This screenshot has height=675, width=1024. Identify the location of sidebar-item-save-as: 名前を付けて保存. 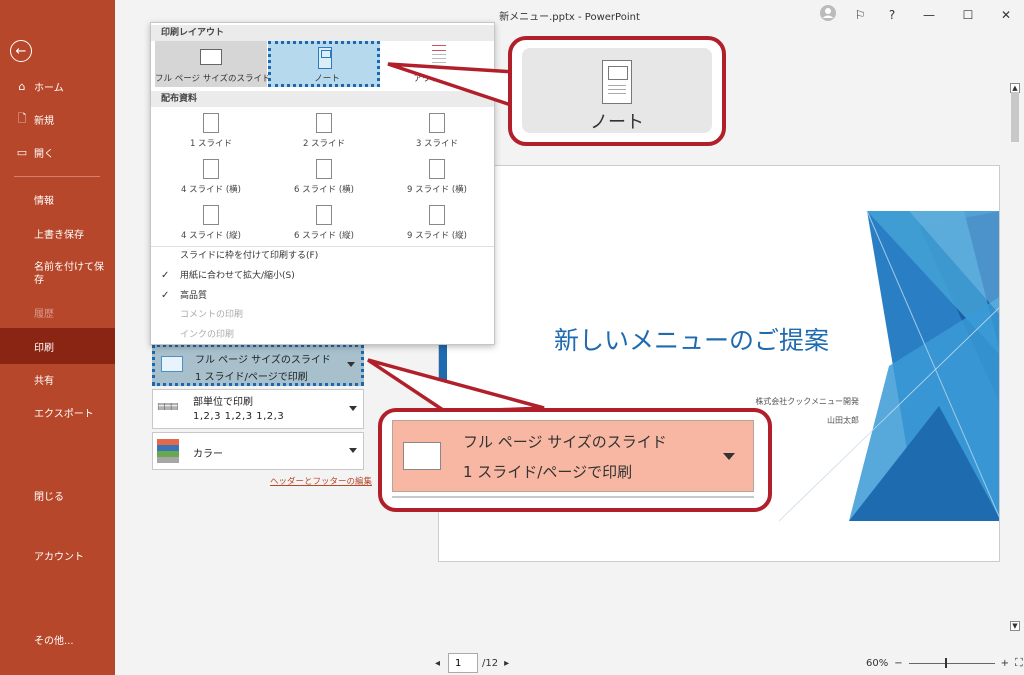
(57, 274).